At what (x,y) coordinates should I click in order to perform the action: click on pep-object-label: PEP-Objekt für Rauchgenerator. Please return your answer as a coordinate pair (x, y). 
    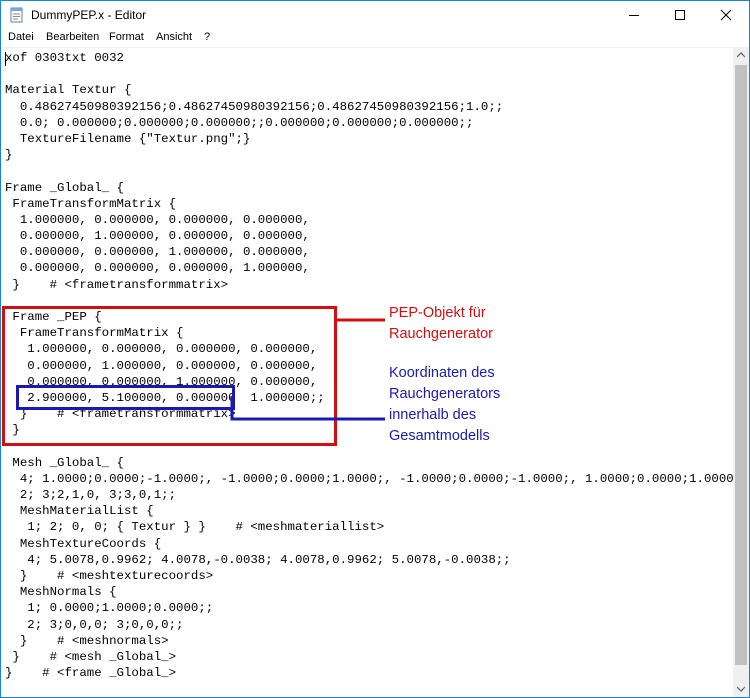
    Looking at the image, I should click on (441, 323).